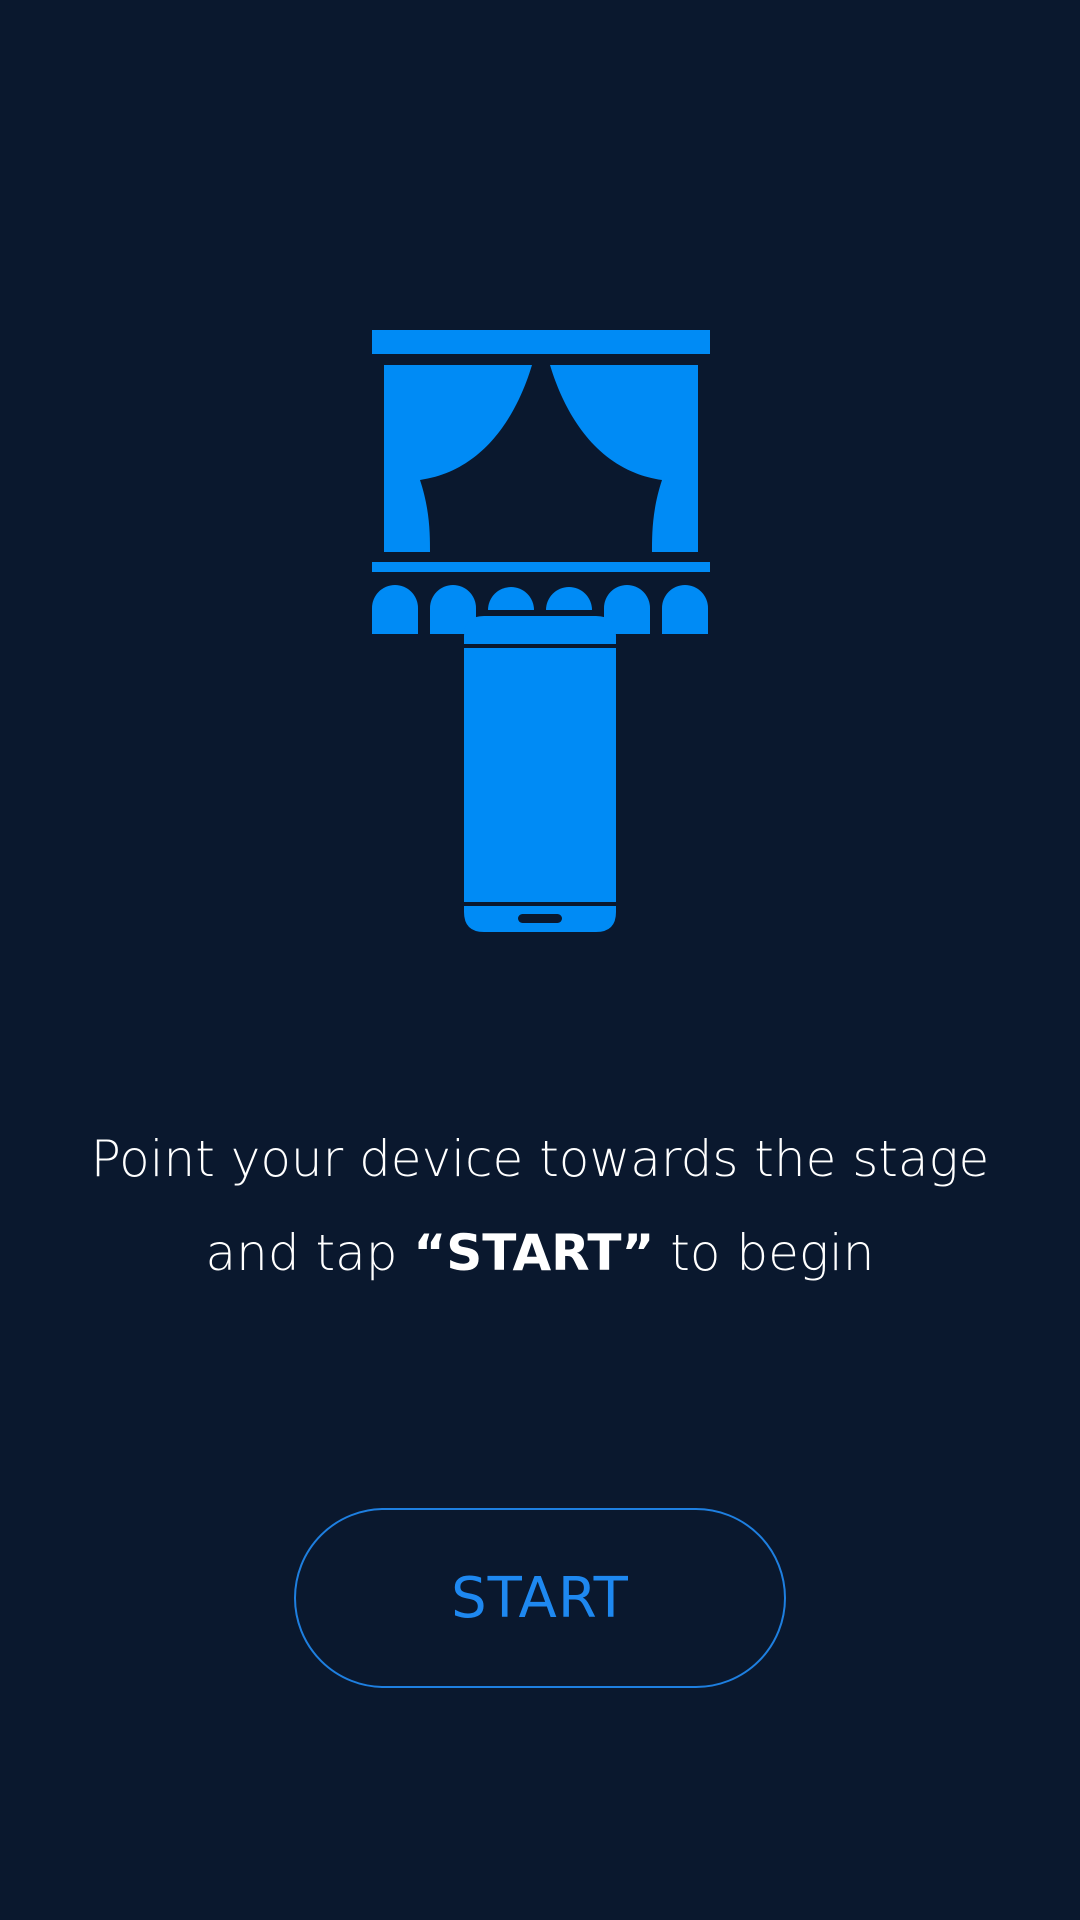 This screenshot has width=1080, height=1920. I want to click on right-curtain-shape, so click(624, 458).